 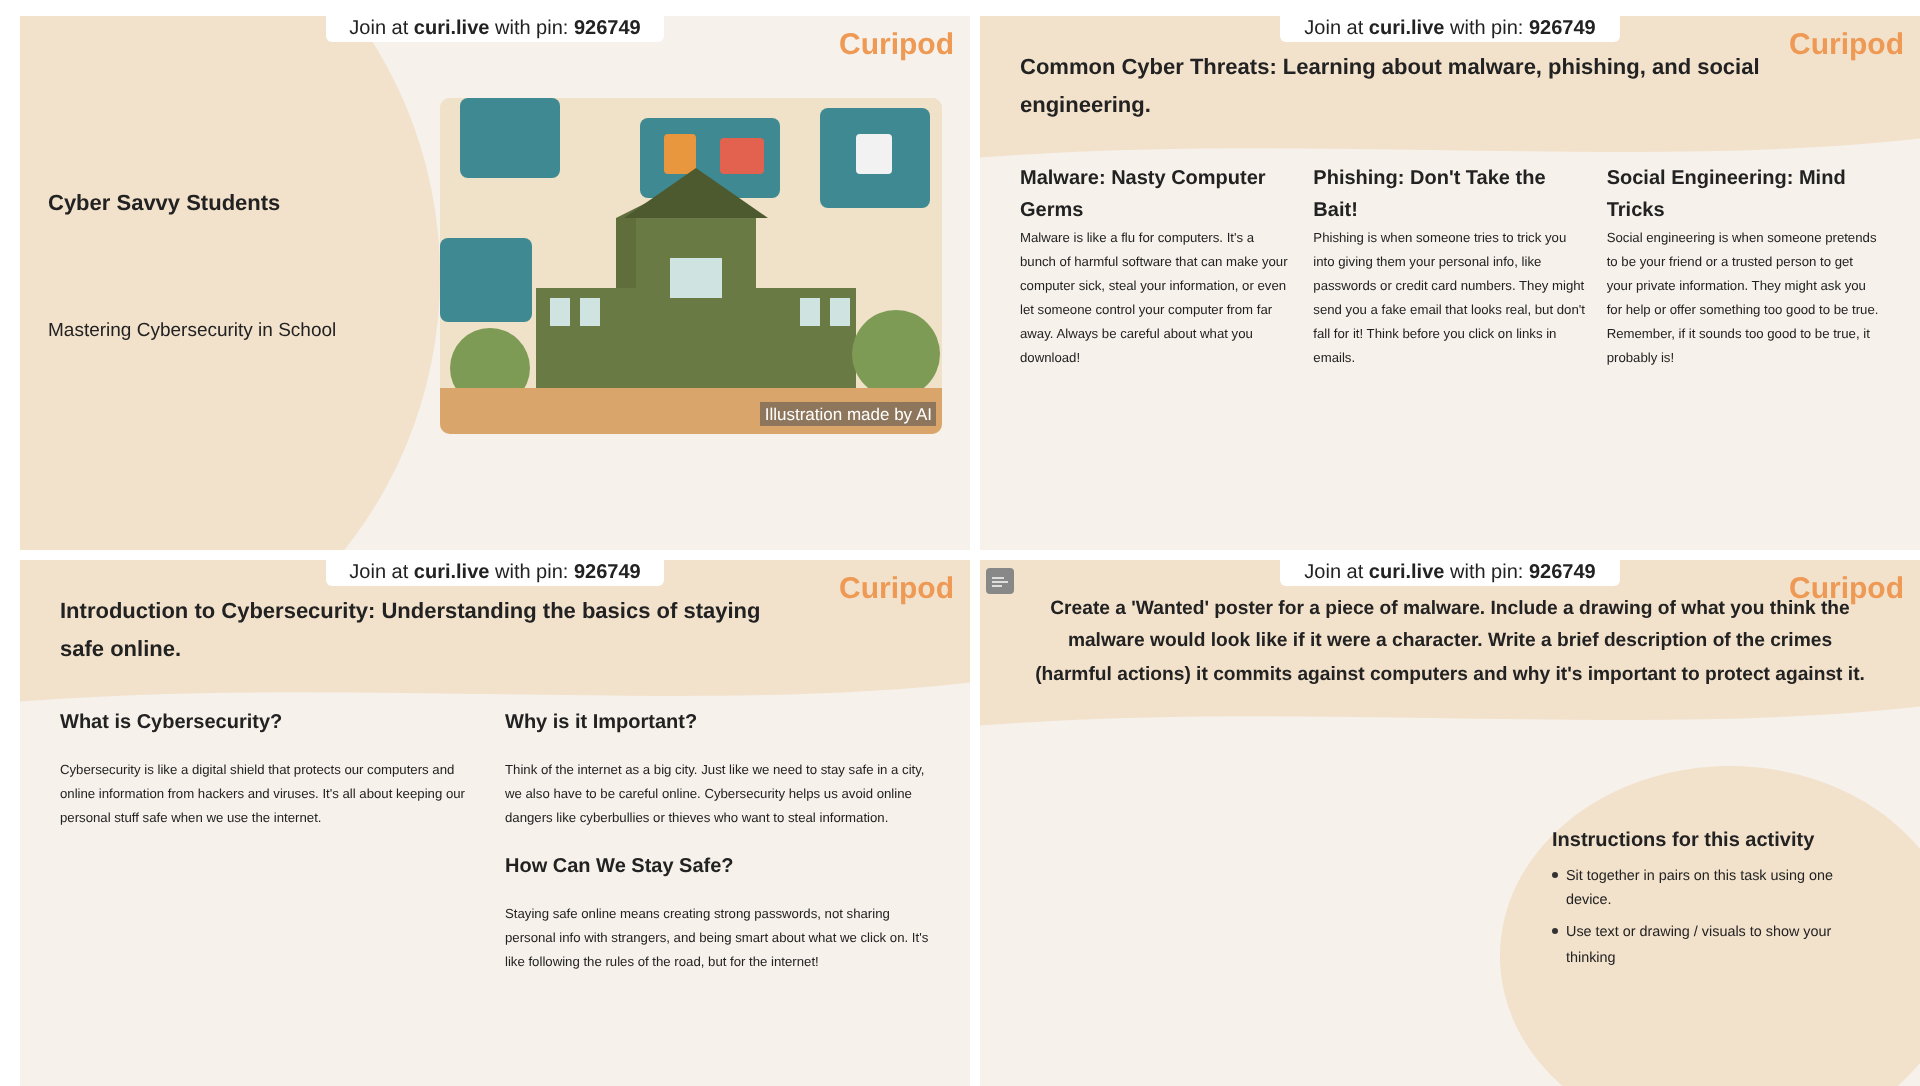 What do you see at coordinates (1390, 88) in the screenshot?
I see `slide-title: Common Cyber Threats: Learning about malware, phishing, and social engineering.` at bounding box center [1390, 88].